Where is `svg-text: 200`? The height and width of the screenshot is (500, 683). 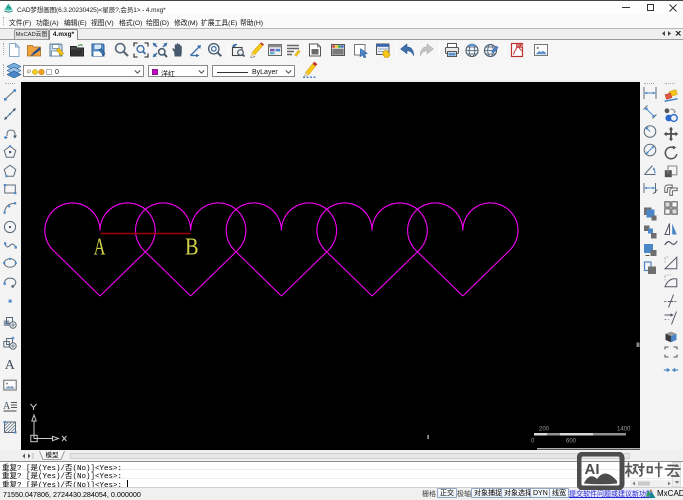
svg-text: 200 is located at coordinates (544, 429).